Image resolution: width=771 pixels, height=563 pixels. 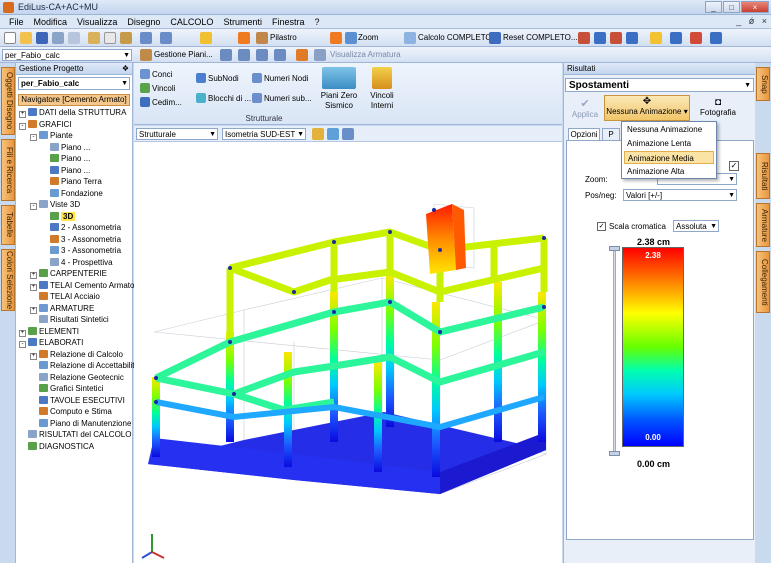 What do you see at coordinates (74, 38) in the screenshot?
I see `preview-icon` at bounding box center [74, 38].